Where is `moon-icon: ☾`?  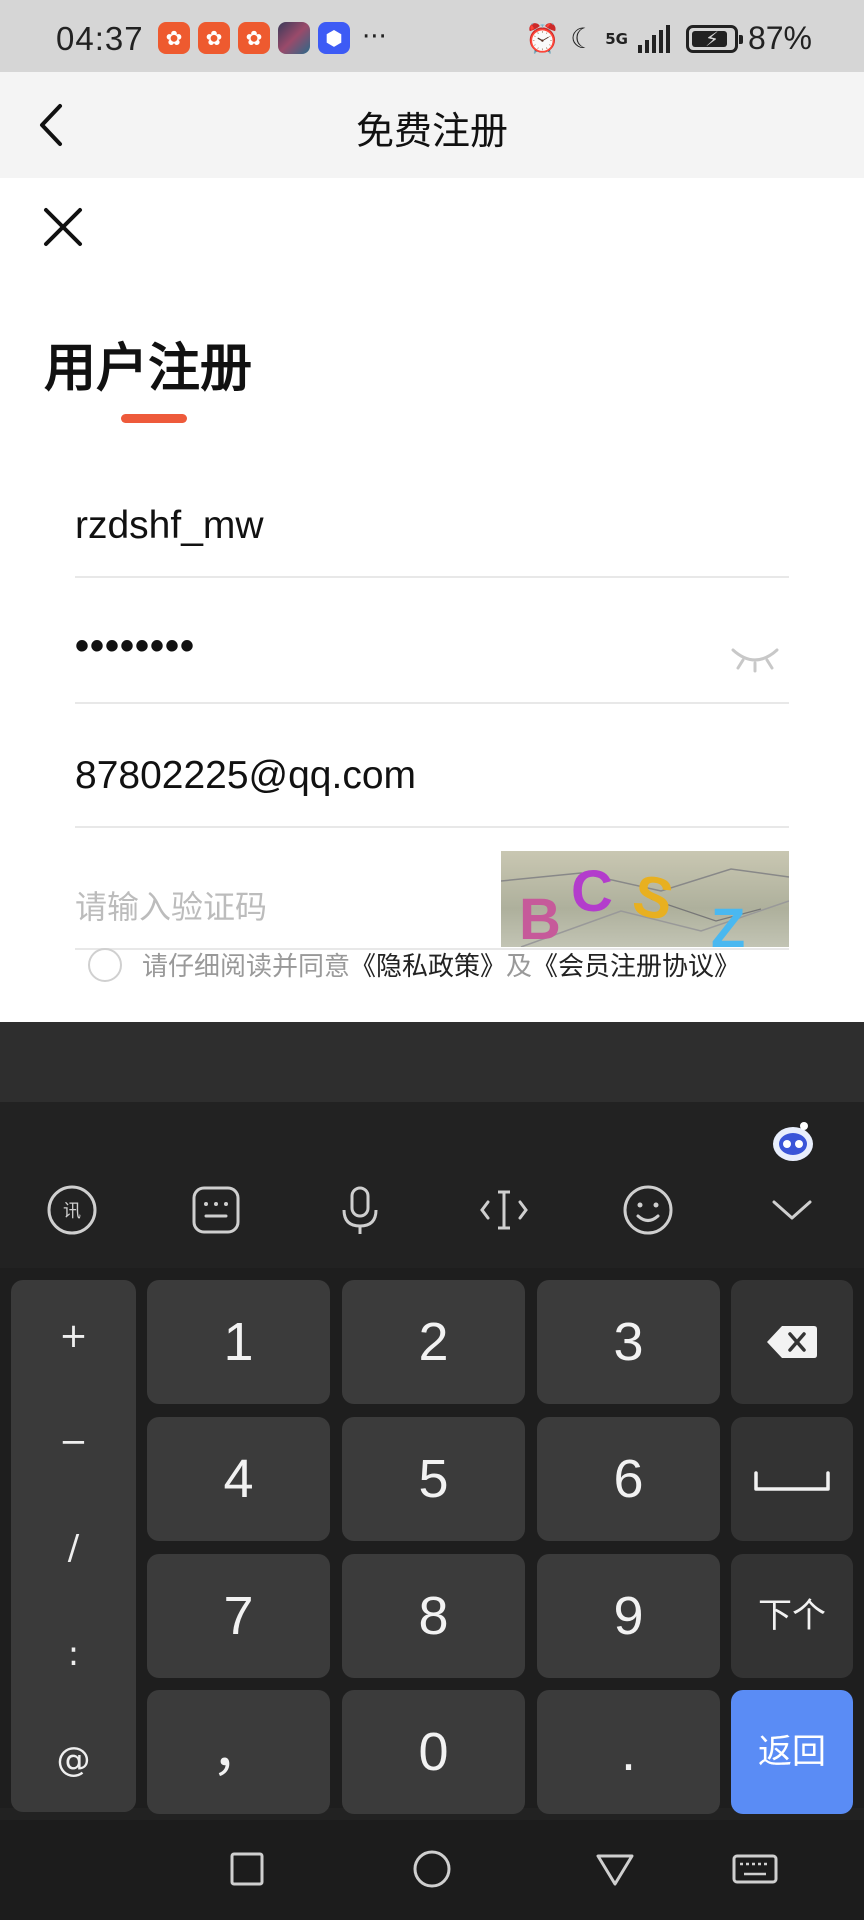
moon-icon: ☾ is located at coordinates (583, 38).